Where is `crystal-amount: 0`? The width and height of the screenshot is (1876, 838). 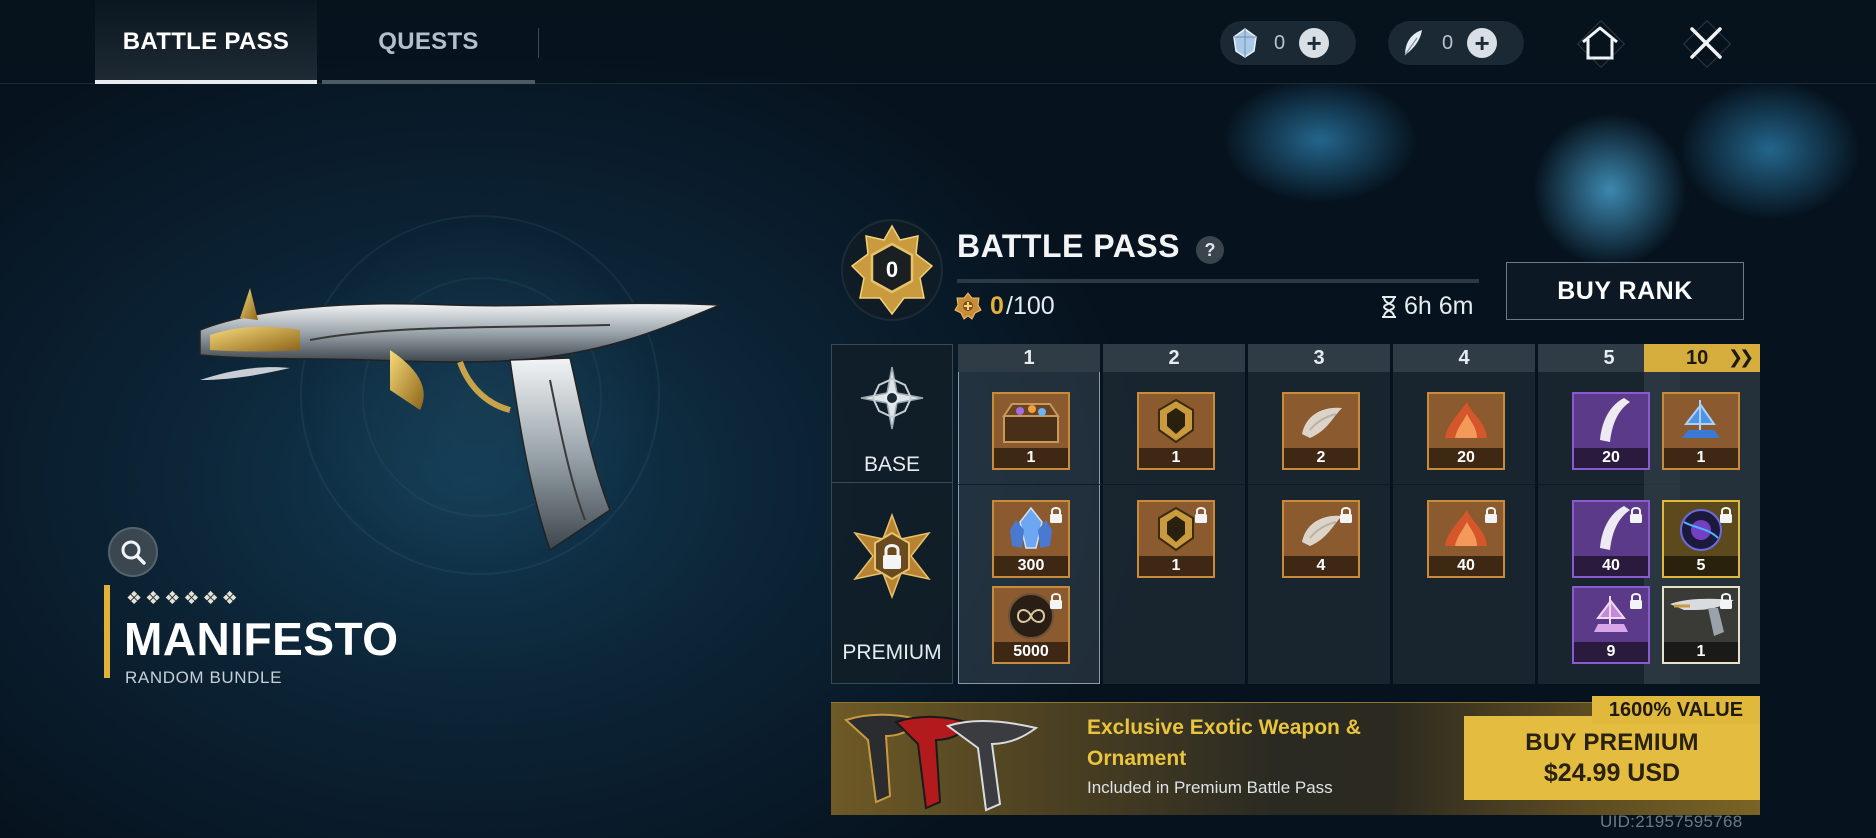
crystal-amount: 0 is located at coordinates (1280, 42).